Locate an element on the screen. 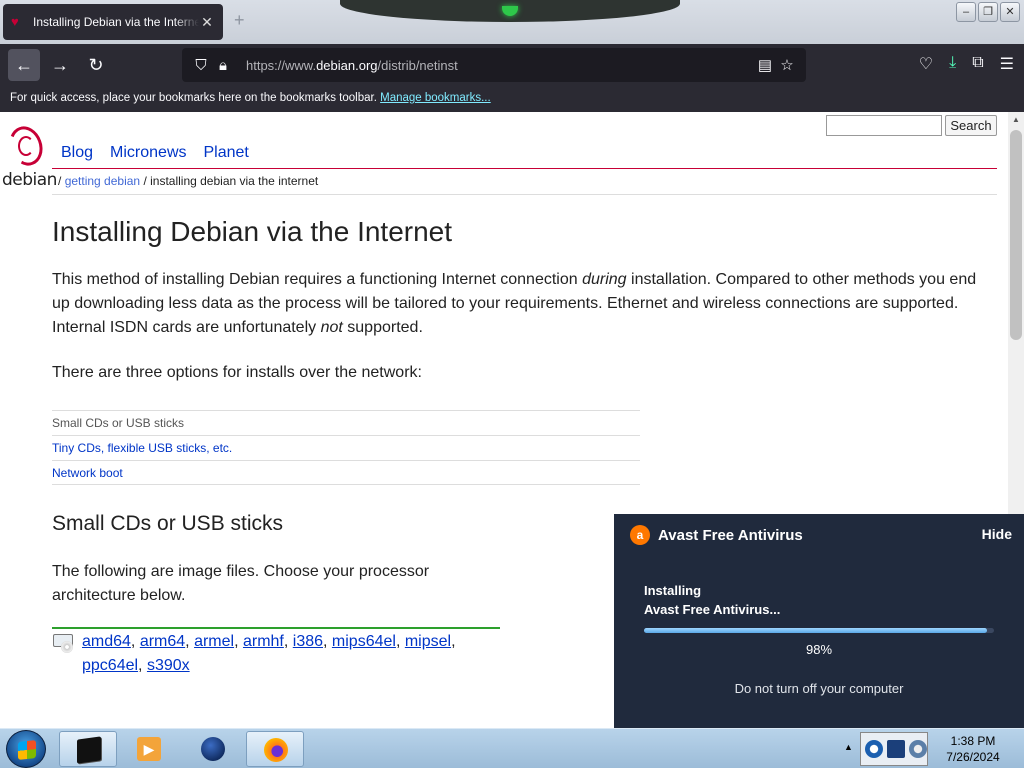 This screenshot has height=768, width=1024. toc-item: Network boot is located at coordinates (346, 472).